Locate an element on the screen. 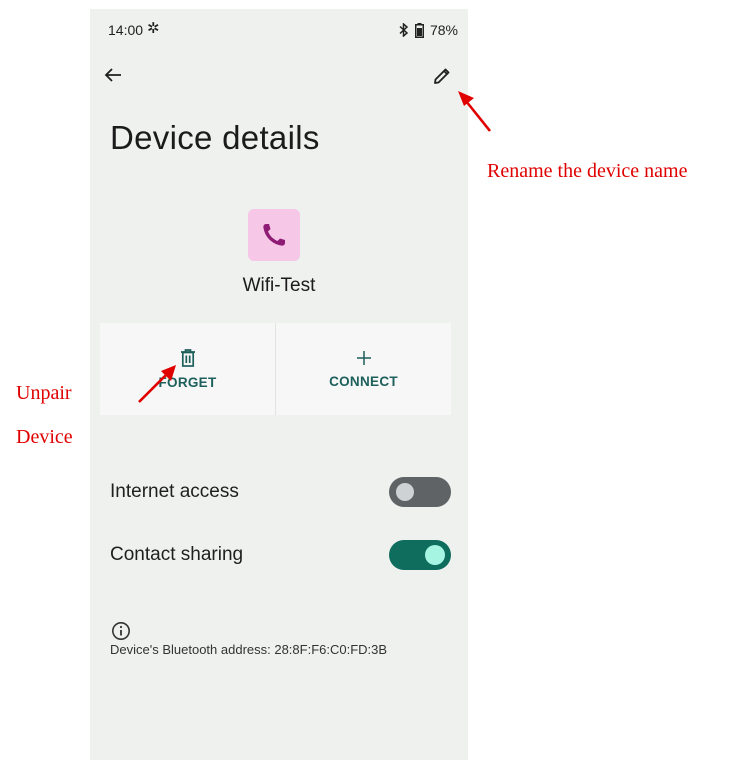  rename-arrow-shaft is located at coordinates (478, 116).